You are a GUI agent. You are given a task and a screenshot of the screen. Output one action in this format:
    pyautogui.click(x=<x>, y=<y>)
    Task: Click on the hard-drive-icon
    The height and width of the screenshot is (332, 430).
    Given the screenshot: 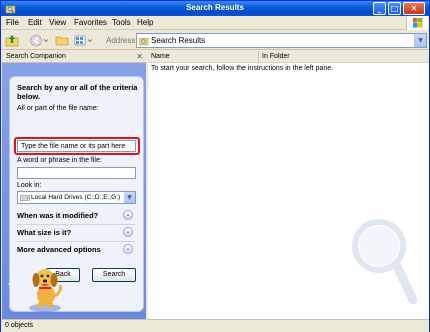 What is the action you would take?
    pyautogui.click(x=25, y=198)
    